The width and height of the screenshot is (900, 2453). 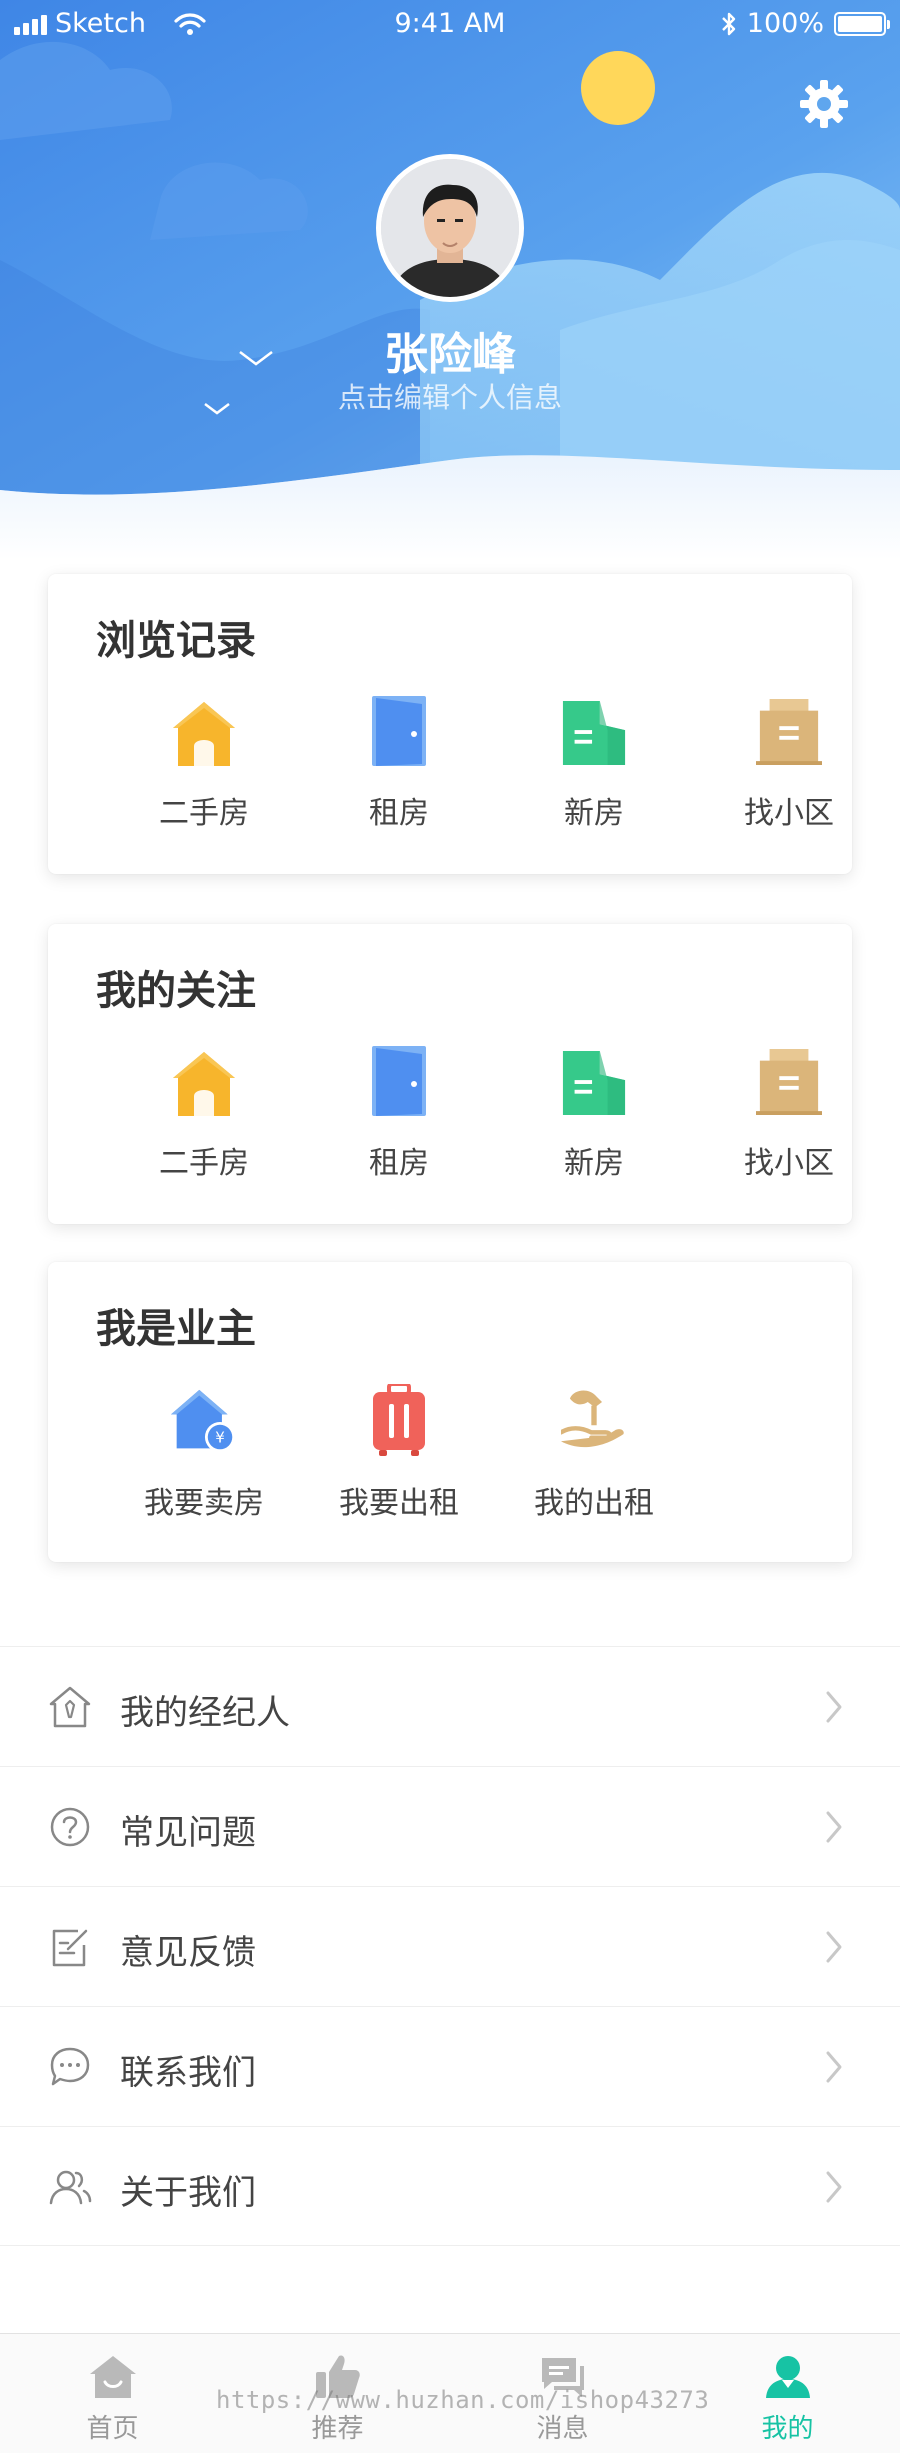 I want to click on owner-item-my-rentals: 我的出租, so click(x=594, y=1459).